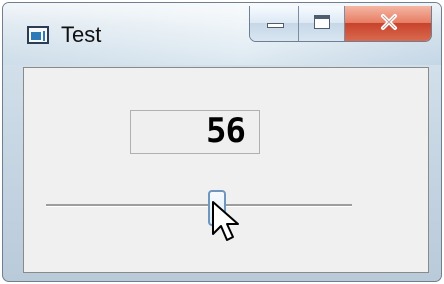 This screenshot has height=284, width=444. I want to click on minimize-icon, so click(275, 25).